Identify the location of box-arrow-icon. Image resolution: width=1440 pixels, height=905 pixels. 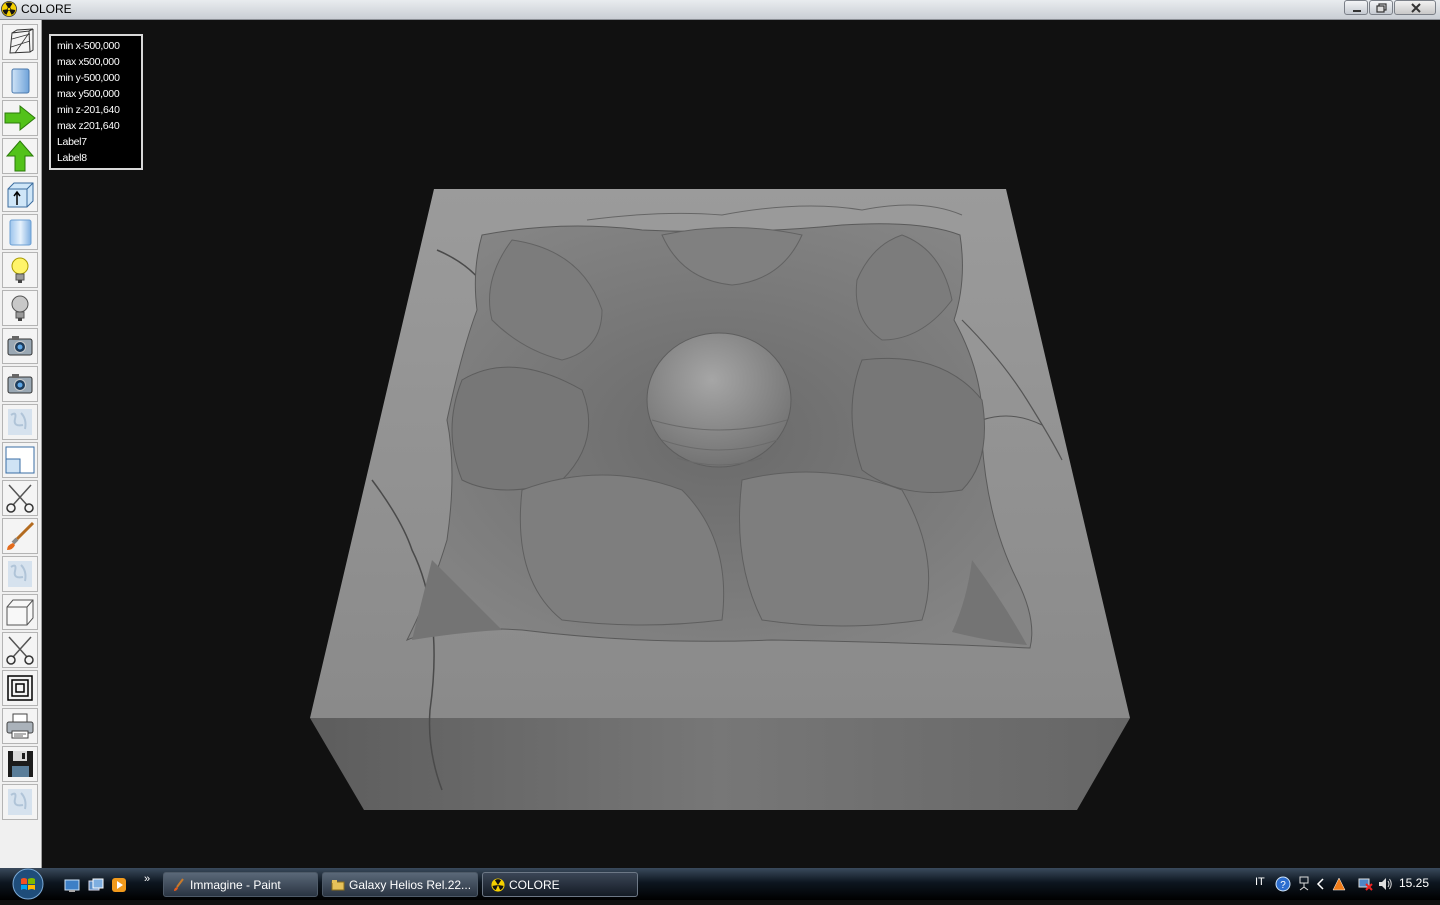
(20, 195).